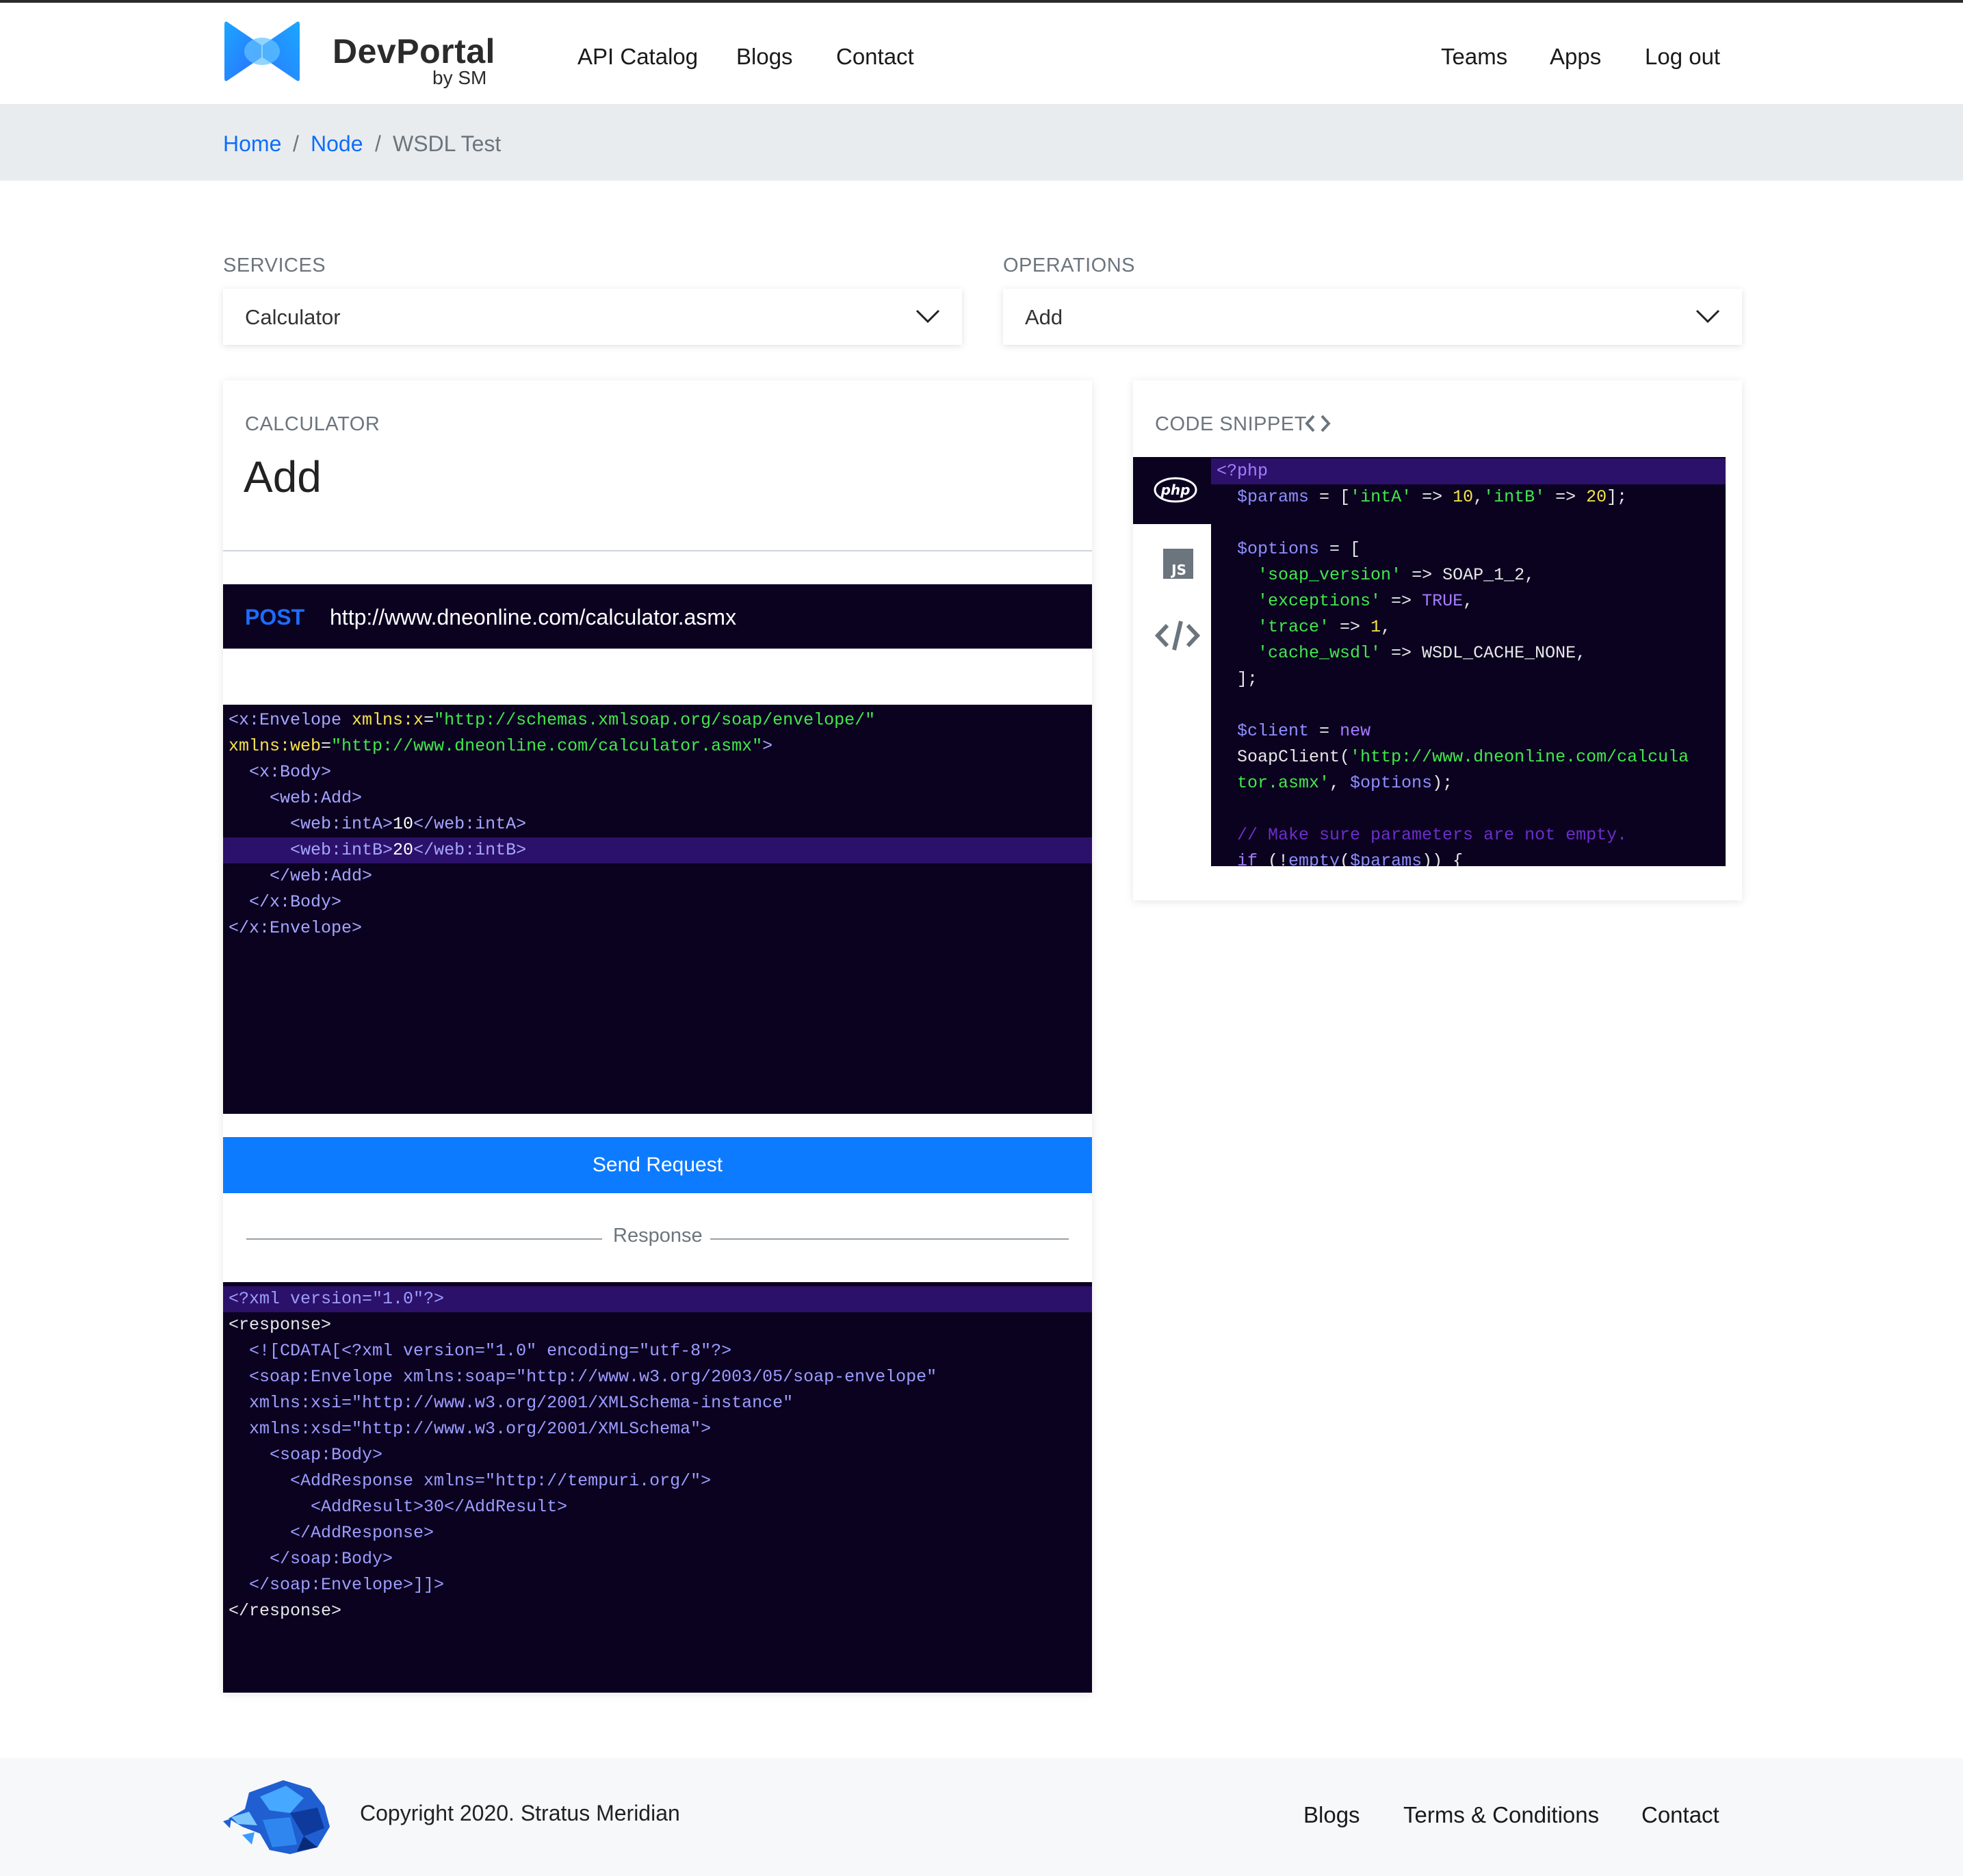 Image resolution: width=1963 pixels, height=1876 pixels. Describe the element at coordinates (306, 1455) in the screenshot. I see `code-line: <soap:Body>` at that location.